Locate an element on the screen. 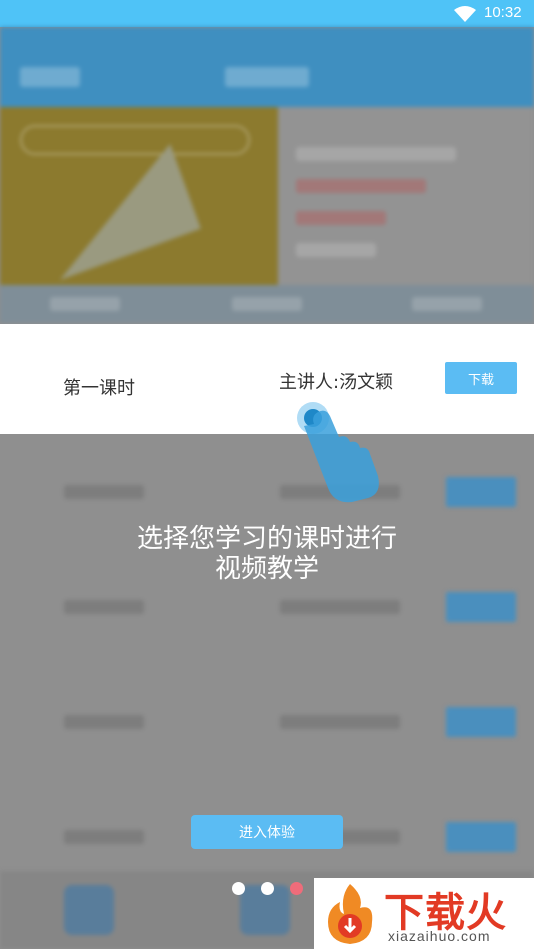  guide-text: 选择您学习的课时进行 视频教学 is located at coordinates (267, 554).